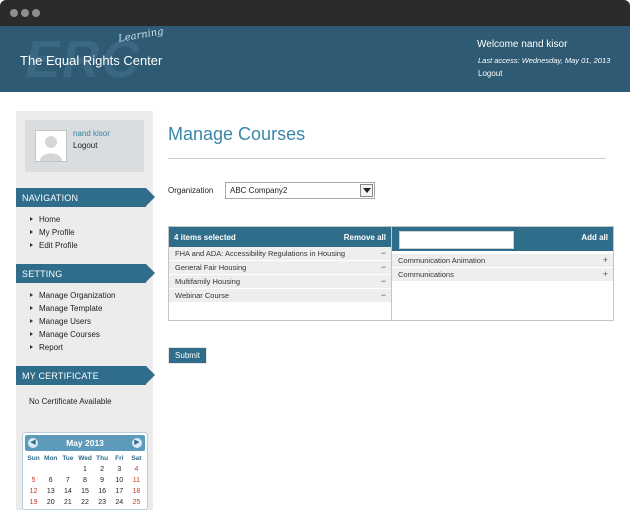 This screenshot has width=630, height=510. I want to click on avatar, so click(51, 146).